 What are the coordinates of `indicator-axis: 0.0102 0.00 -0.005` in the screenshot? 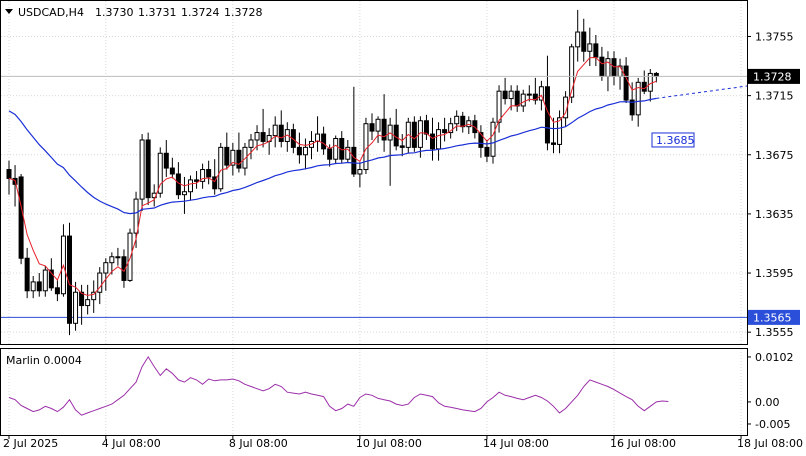 It's located at (770, 391).